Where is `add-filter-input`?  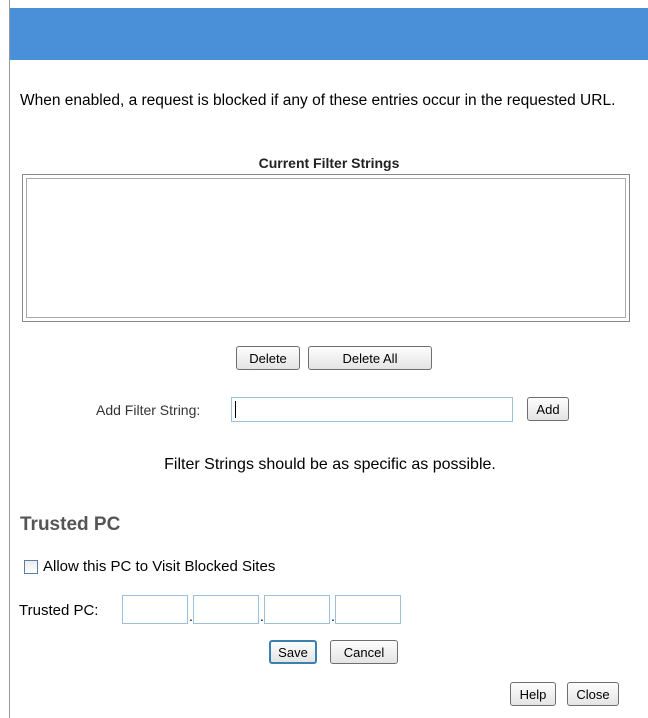 add-filter-input is located at coordinates (372, 409).